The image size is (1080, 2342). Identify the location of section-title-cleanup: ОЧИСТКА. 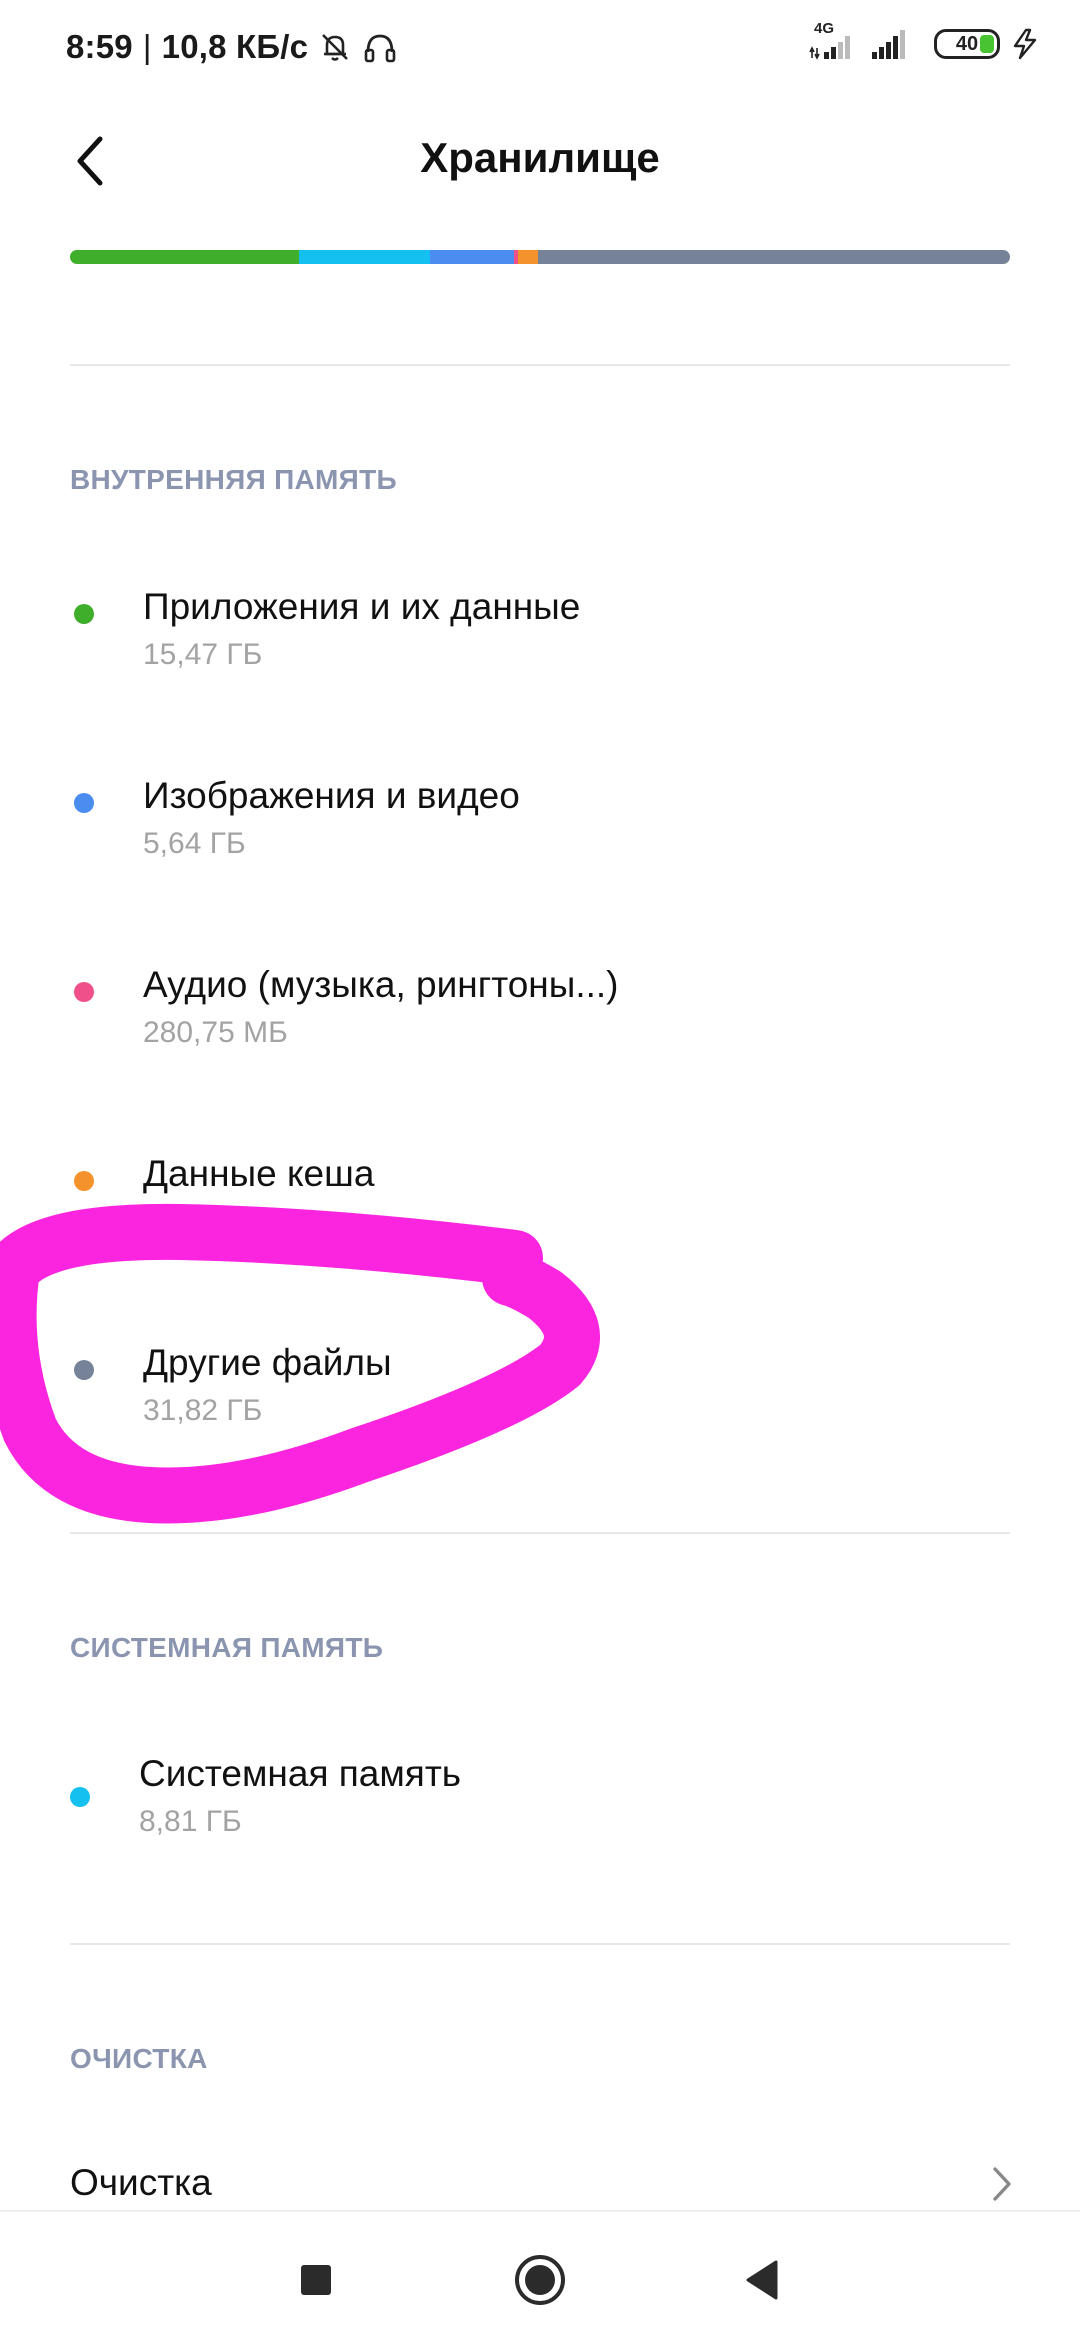
(139, 2058).